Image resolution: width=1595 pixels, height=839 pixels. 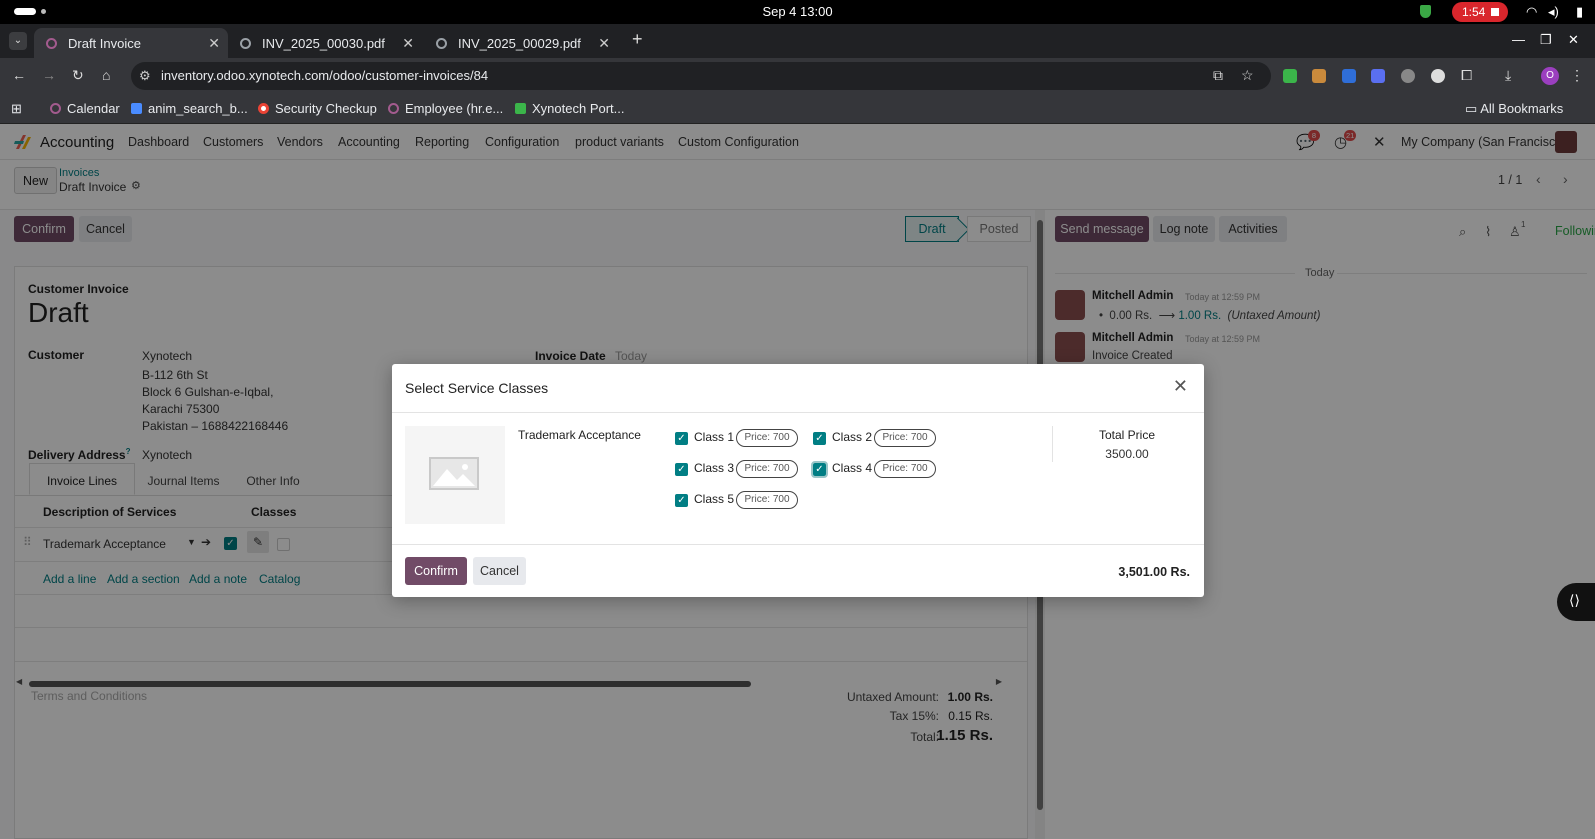 What do you see at coordinates (714, 437) in the screenshot?
I see `class-label: Class 1` at bounding box center [714, 437].